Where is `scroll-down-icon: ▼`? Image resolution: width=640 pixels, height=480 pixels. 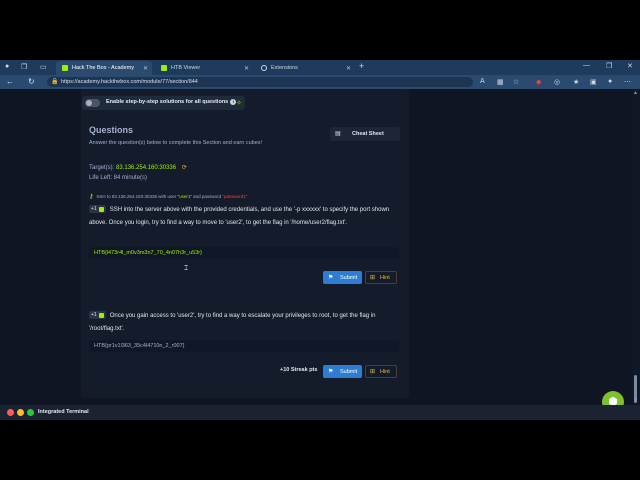 scroll-down-icon: ▼ is located at coordinates (635, 400).